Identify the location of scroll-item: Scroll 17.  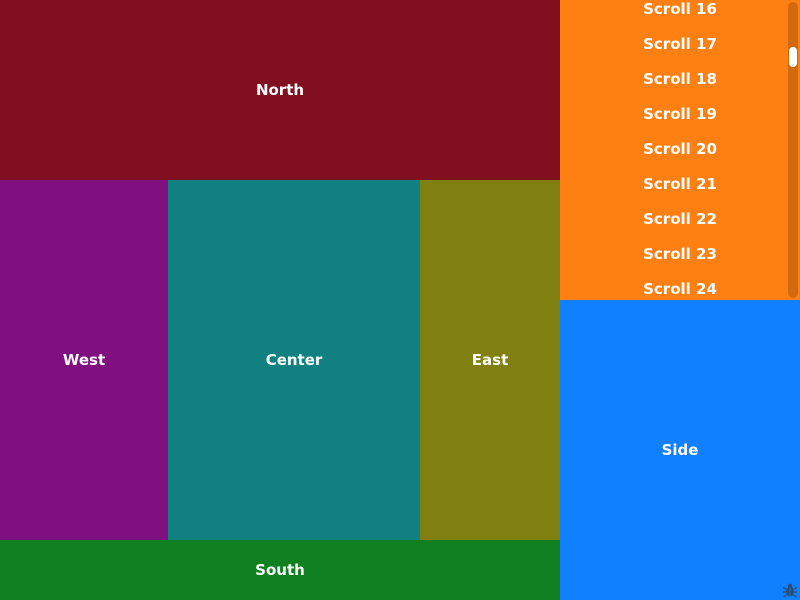
(680, 43).